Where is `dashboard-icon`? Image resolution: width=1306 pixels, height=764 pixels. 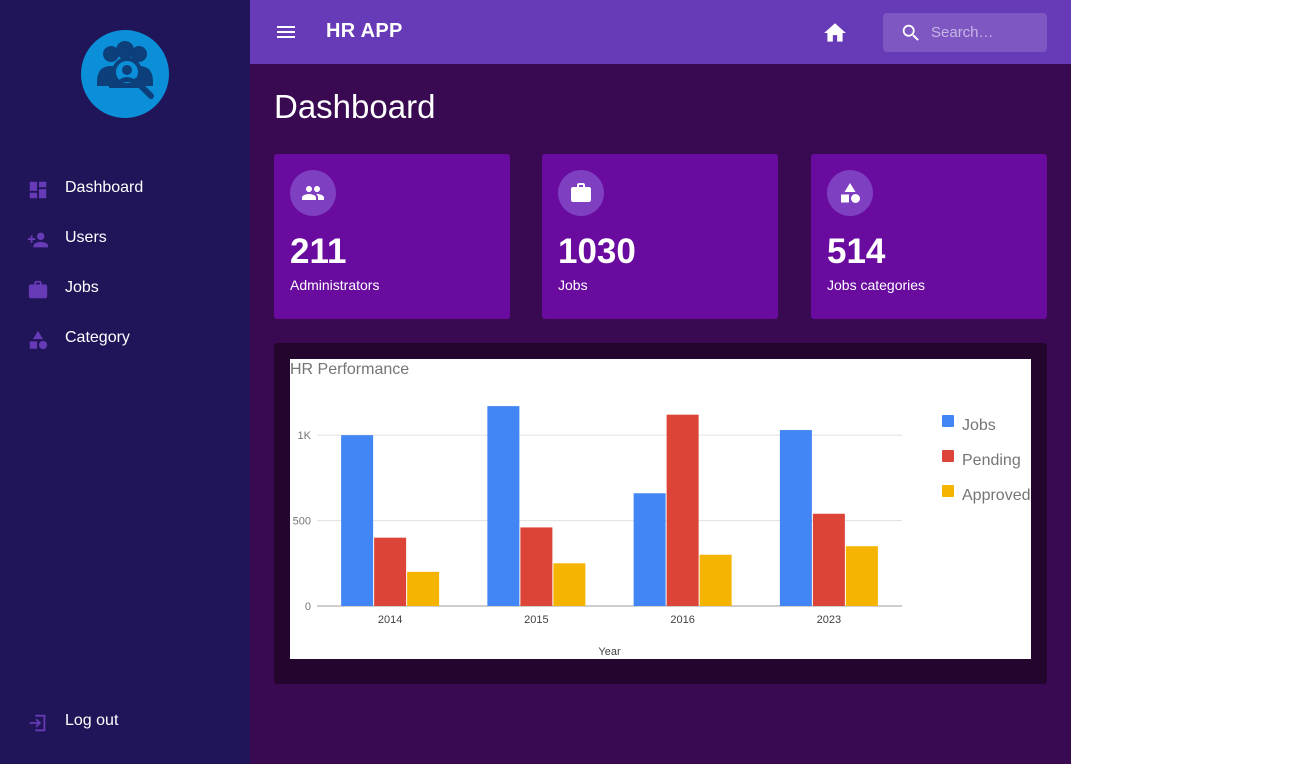 dashboard-icon is located at coordinates (38, 190).